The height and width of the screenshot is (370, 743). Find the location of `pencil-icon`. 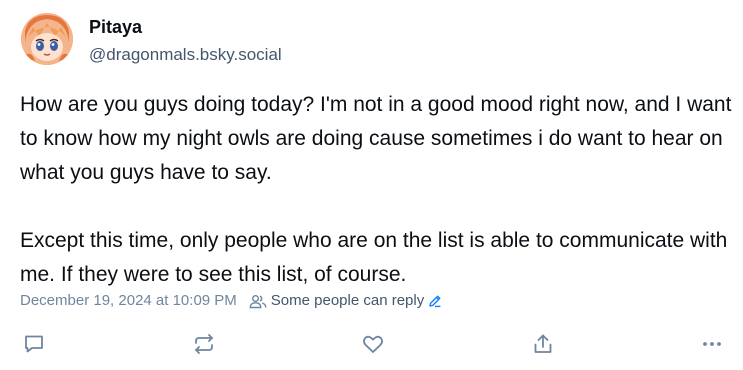

pencil-icon is located at coordinates (435, 301).